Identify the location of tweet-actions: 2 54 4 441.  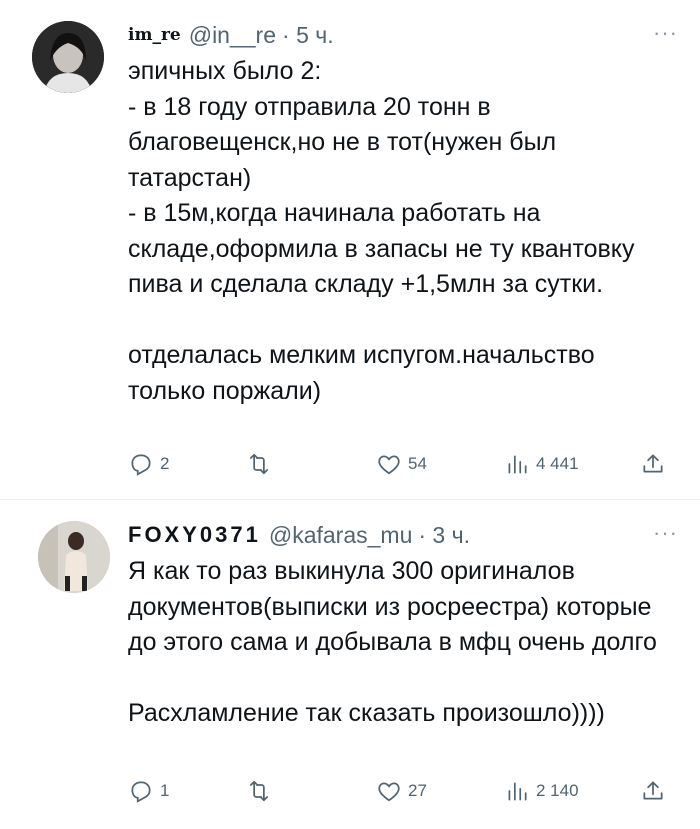
(397, 464).